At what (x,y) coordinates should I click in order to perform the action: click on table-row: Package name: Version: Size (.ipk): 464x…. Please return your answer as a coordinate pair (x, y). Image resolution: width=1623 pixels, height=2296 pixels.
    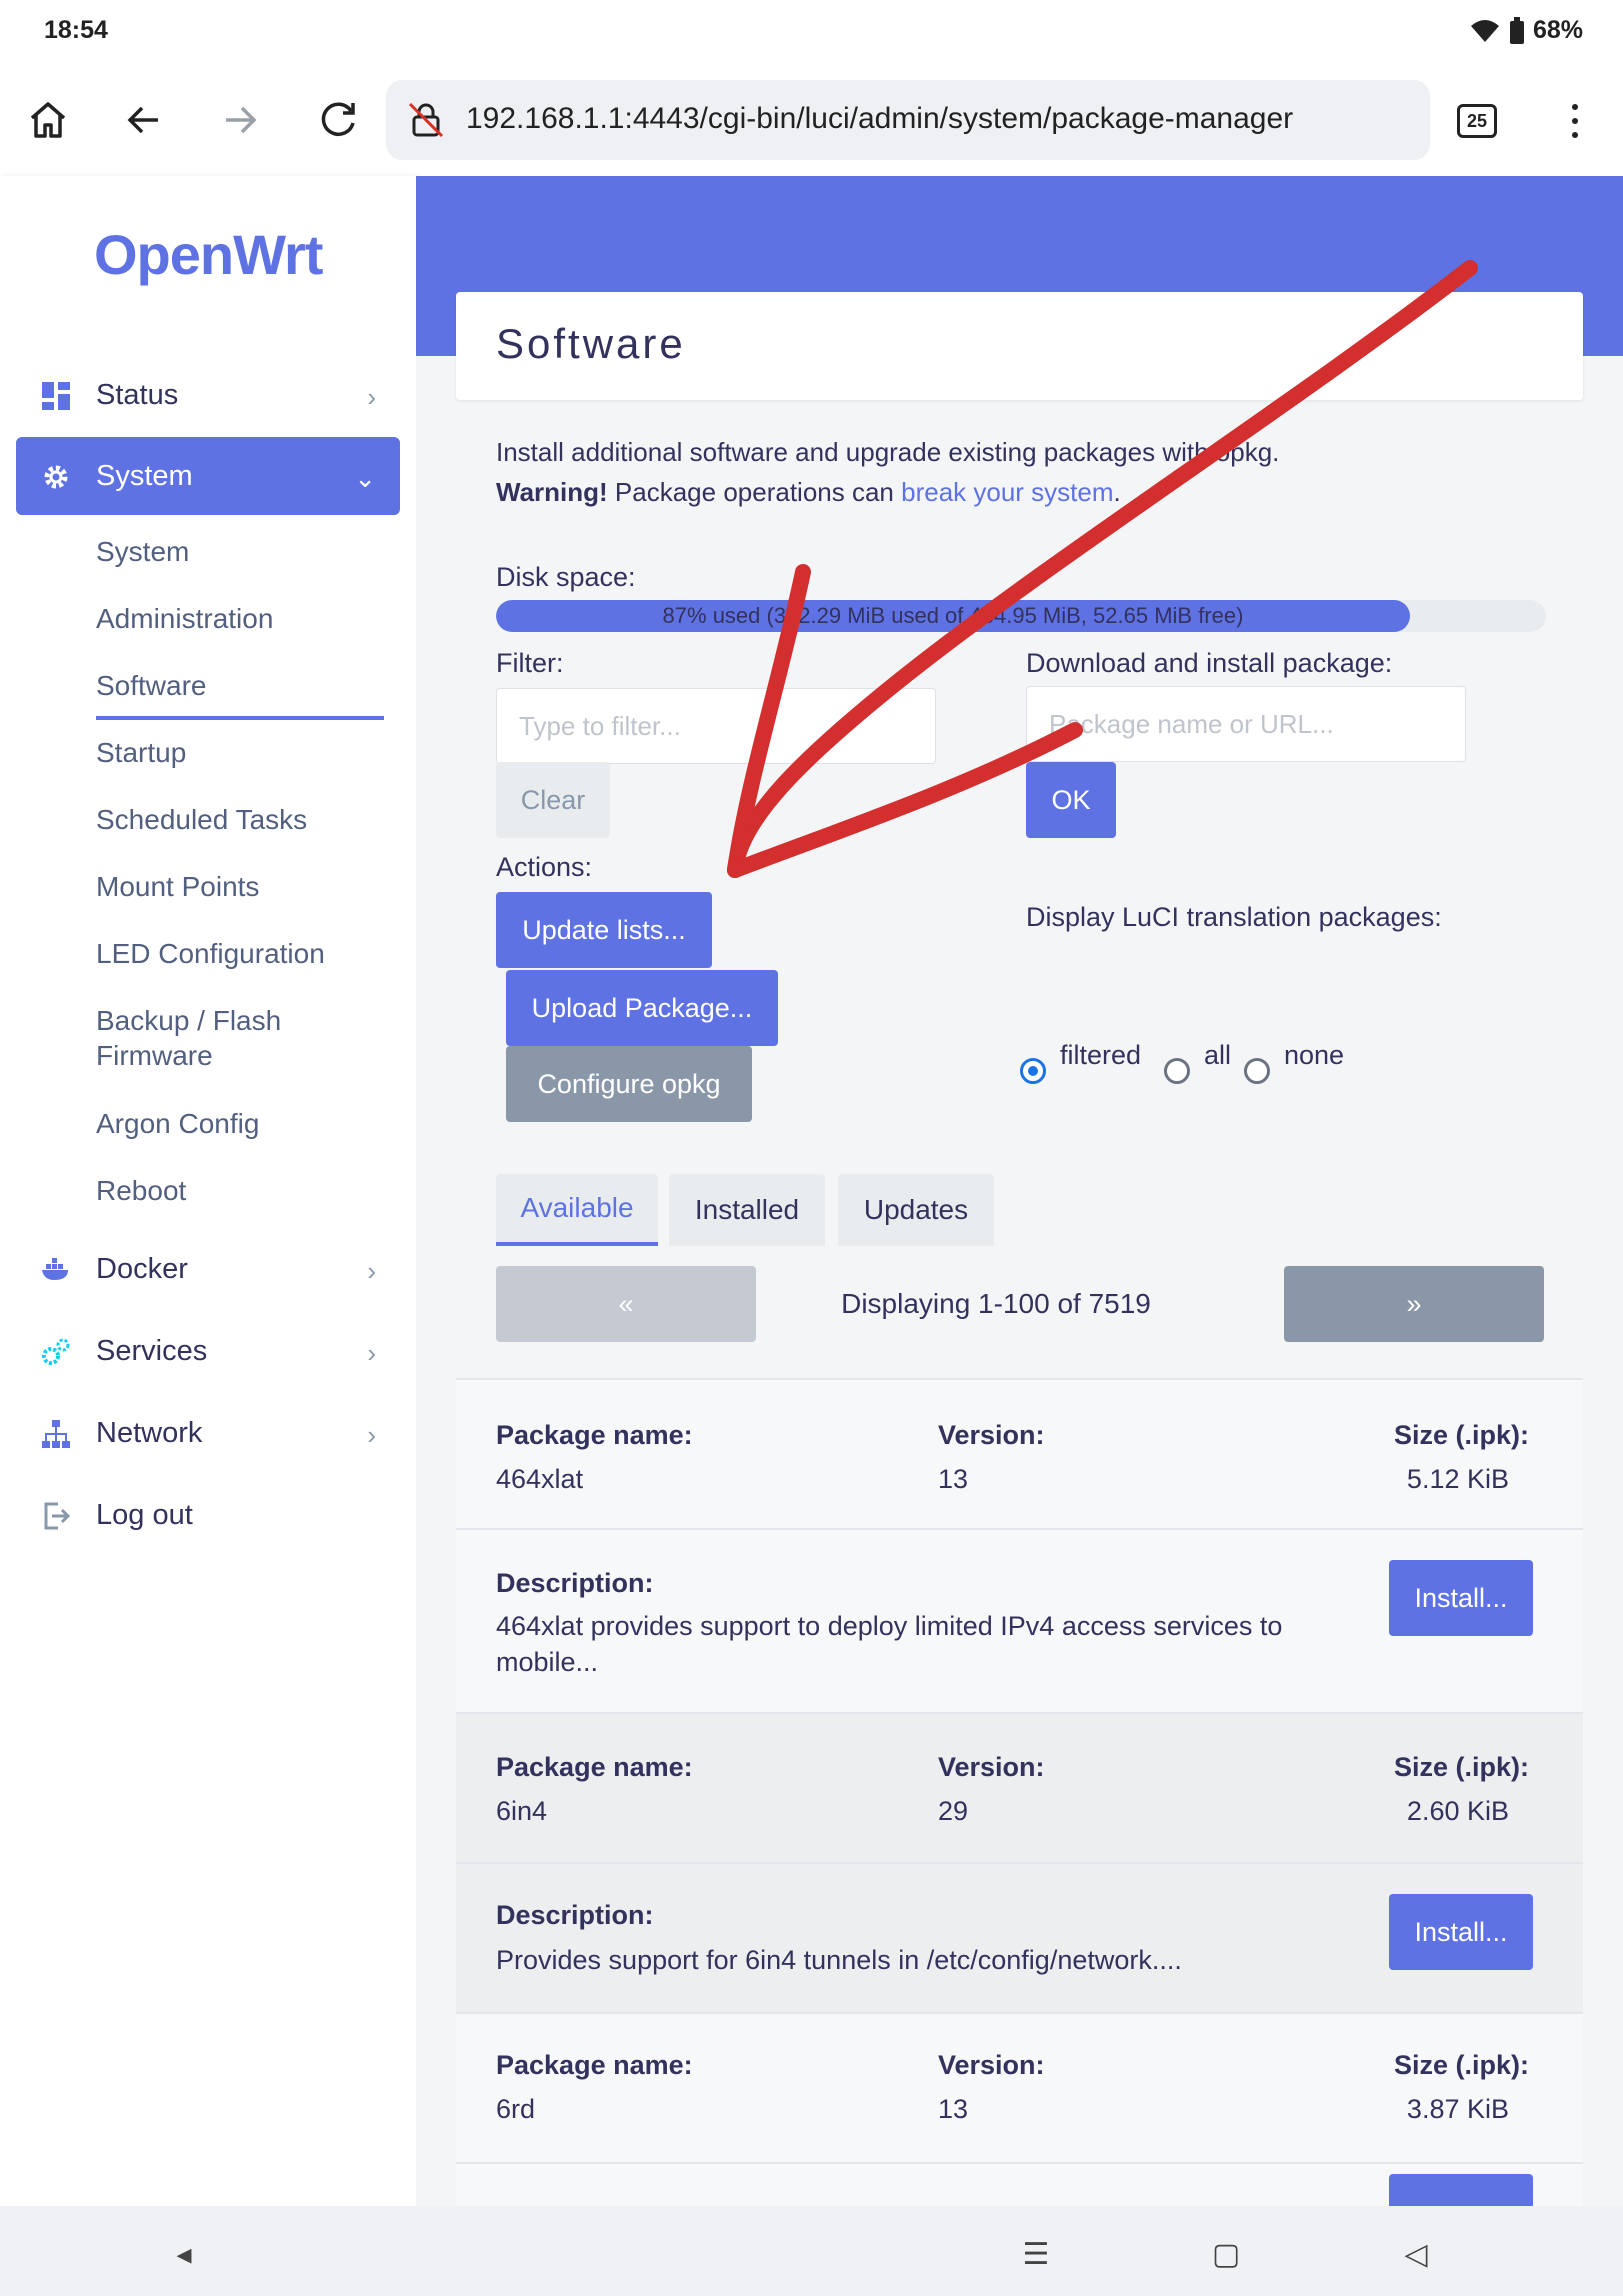
    Looking at the image, I should click on (1019, 1453).